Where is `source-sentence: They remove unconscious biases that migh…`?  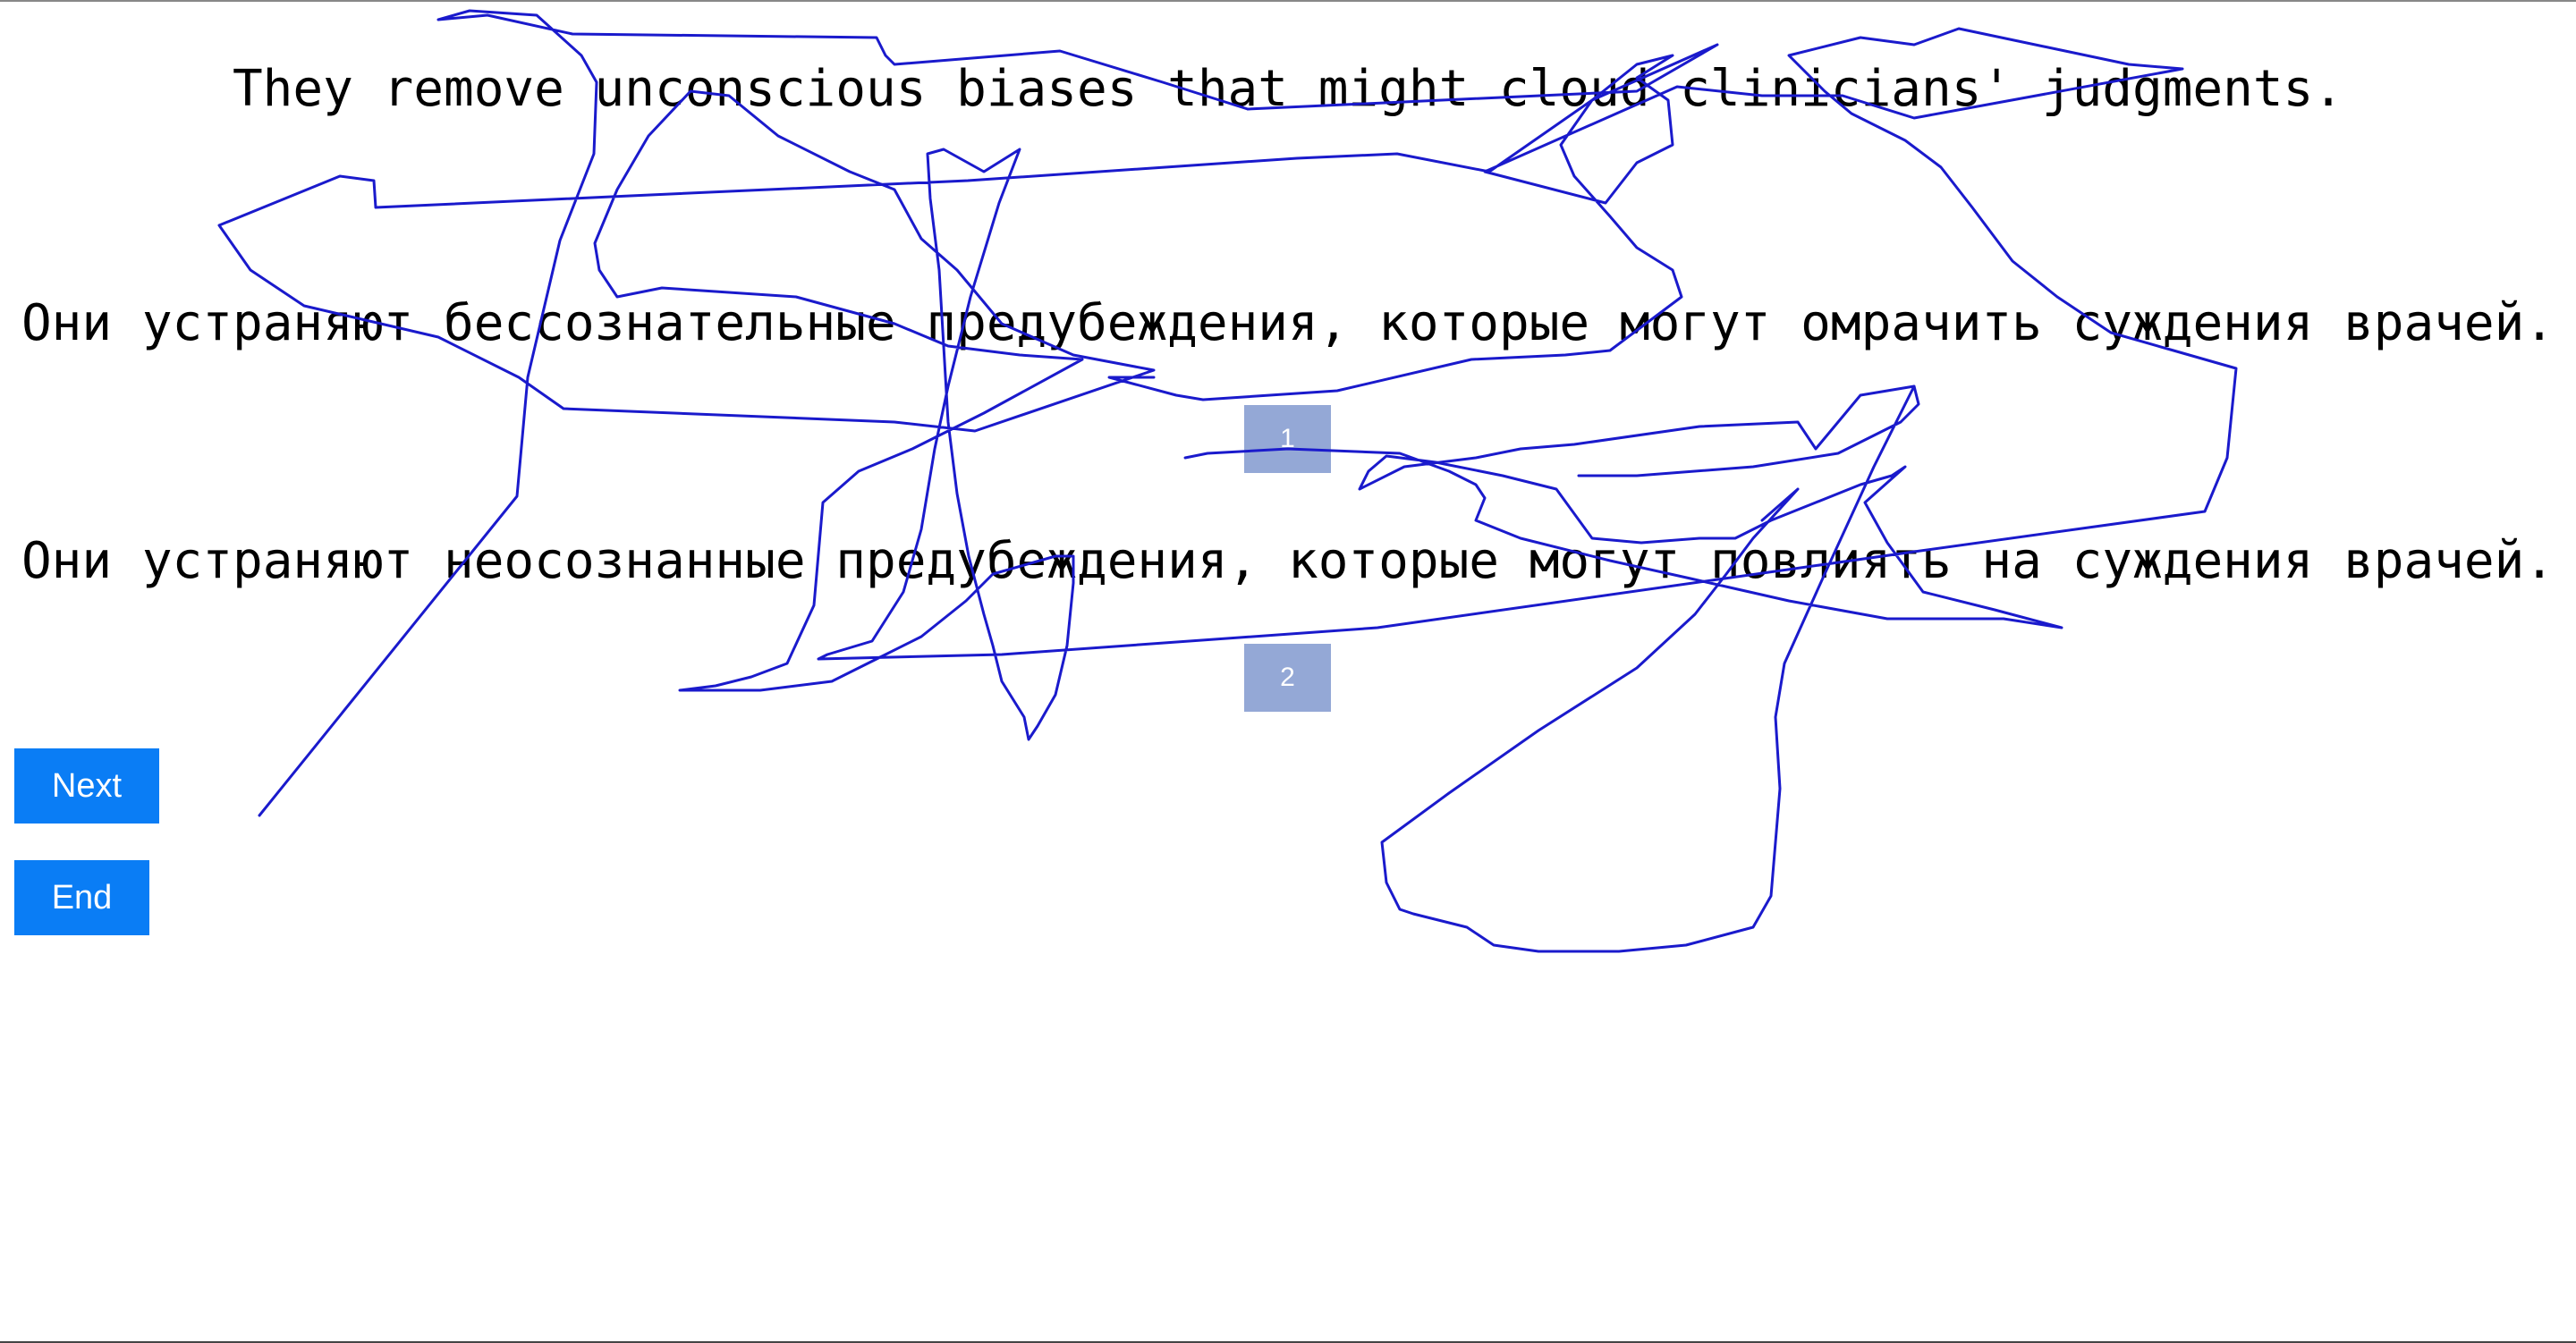 source-sentence: They remove unconscious biases that migh… is located at coordinates (1288, 89).